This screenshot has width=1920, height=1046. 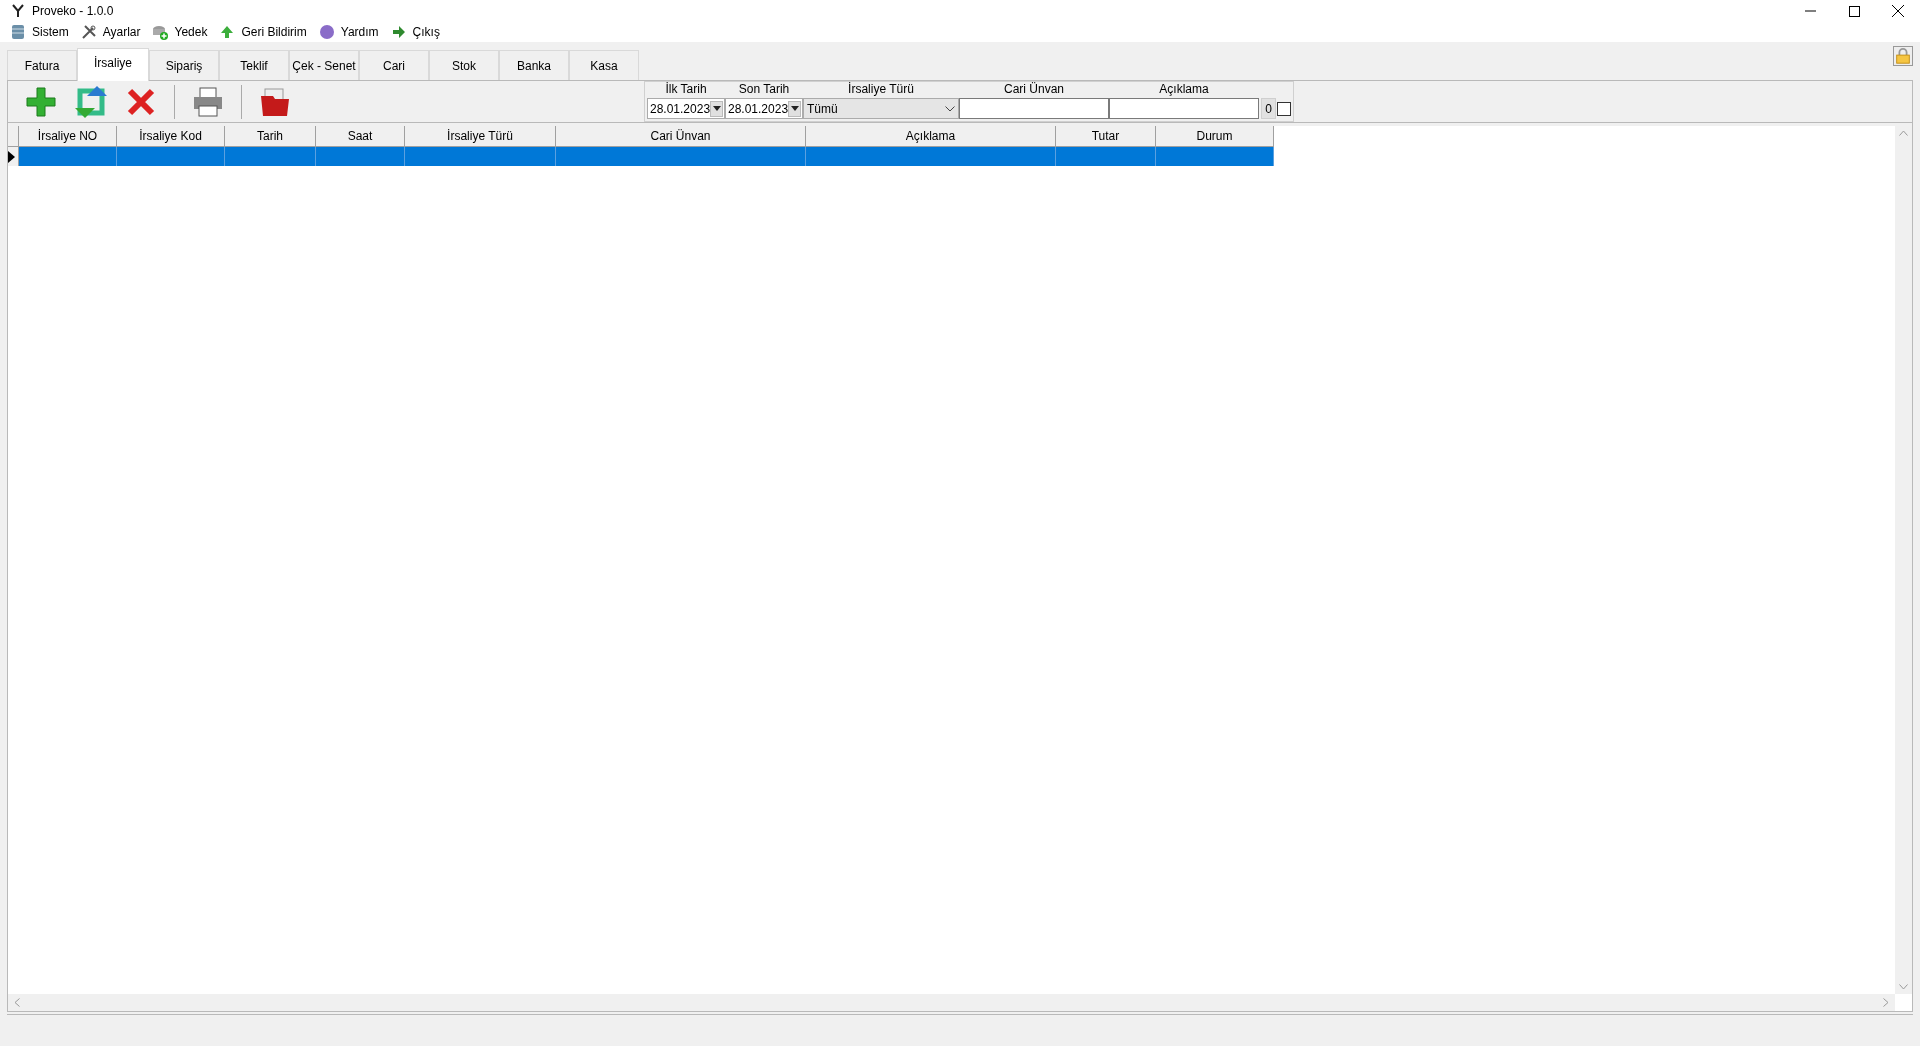 What do you see at coordinates (1903, 133) in the screenshot?
I see `scroll-up-icon` at bounding box center [1903, 133].